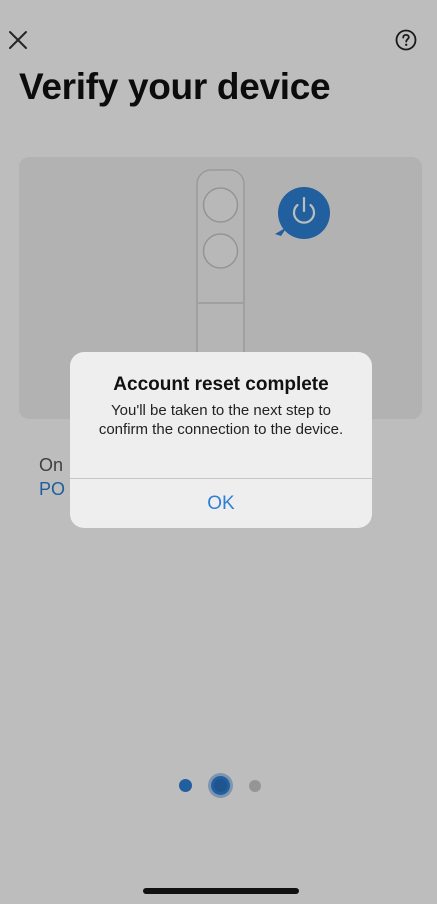 The image size is (437, 904). Describe the element at coordinates (221, 503) in the screenshot. I see `ok-button: OK` at that location.